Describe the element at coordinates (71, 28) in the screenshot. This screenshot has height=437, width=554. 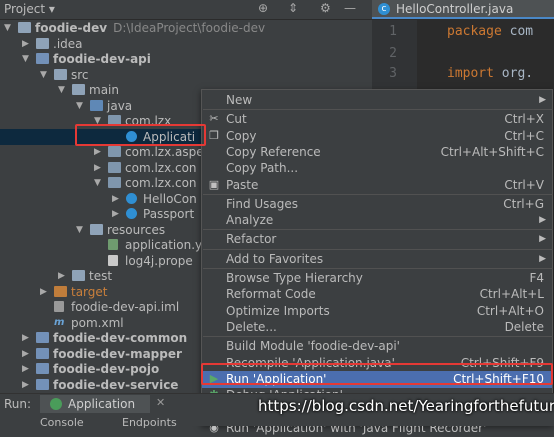
I see `tree-item-text: foodie-dev` at that location.